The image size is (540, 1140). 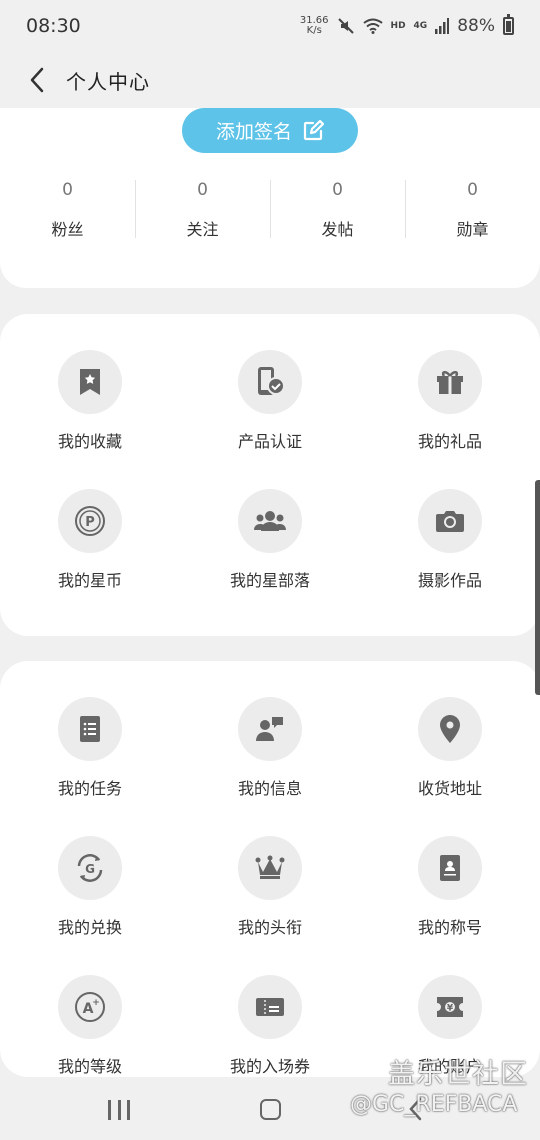 I want to click on menu-item-product-verify: 产品认证, so click(x=270, y=410).